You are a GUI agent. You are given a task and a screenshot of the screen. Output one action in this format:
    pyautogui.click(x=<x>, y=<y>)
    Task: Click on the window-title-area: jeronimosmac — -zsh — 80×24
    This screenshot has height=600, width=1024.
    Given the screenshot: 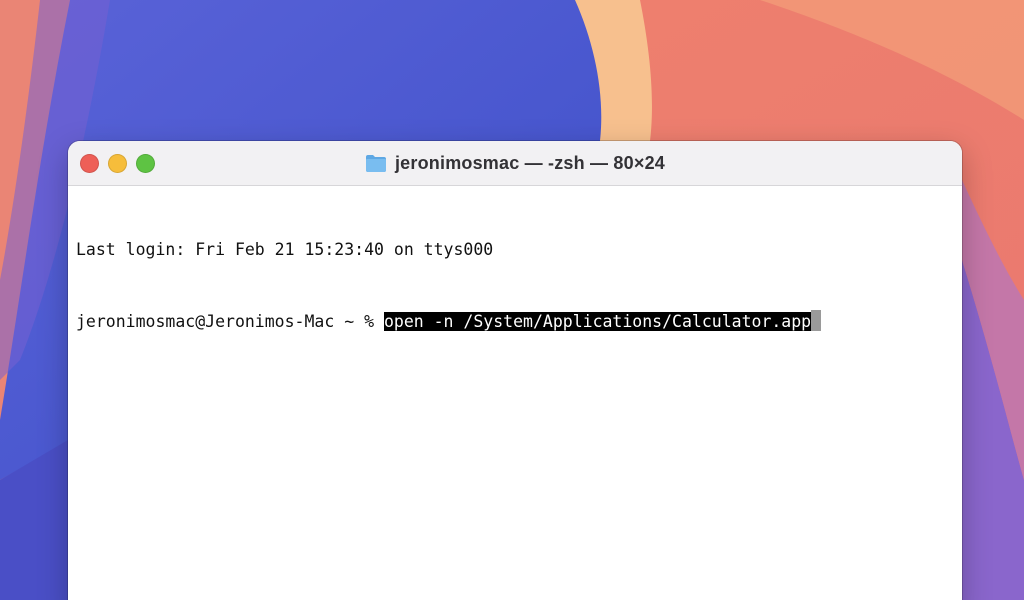 What is the action you would take?
    pyautogui.click(x=515, y=163)
    